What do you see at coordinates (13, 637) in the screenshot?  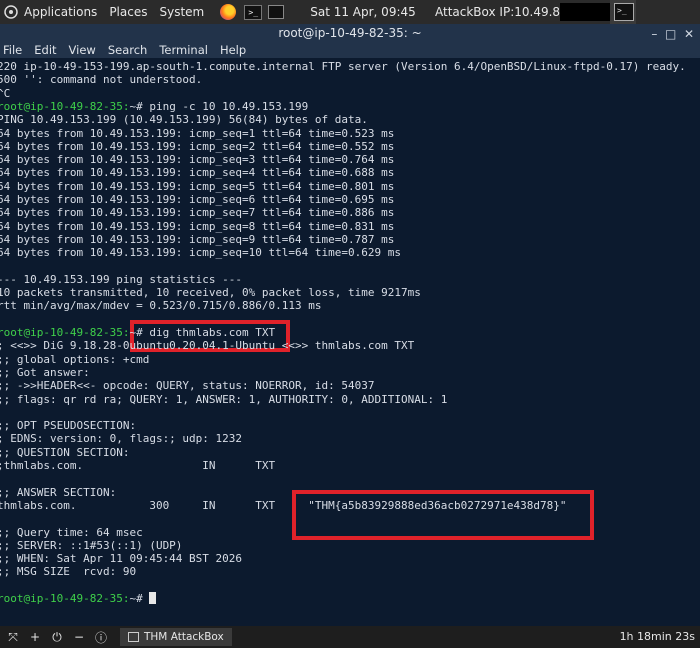 I see `move-icon: ⤧` at bounding box center [13, 637].